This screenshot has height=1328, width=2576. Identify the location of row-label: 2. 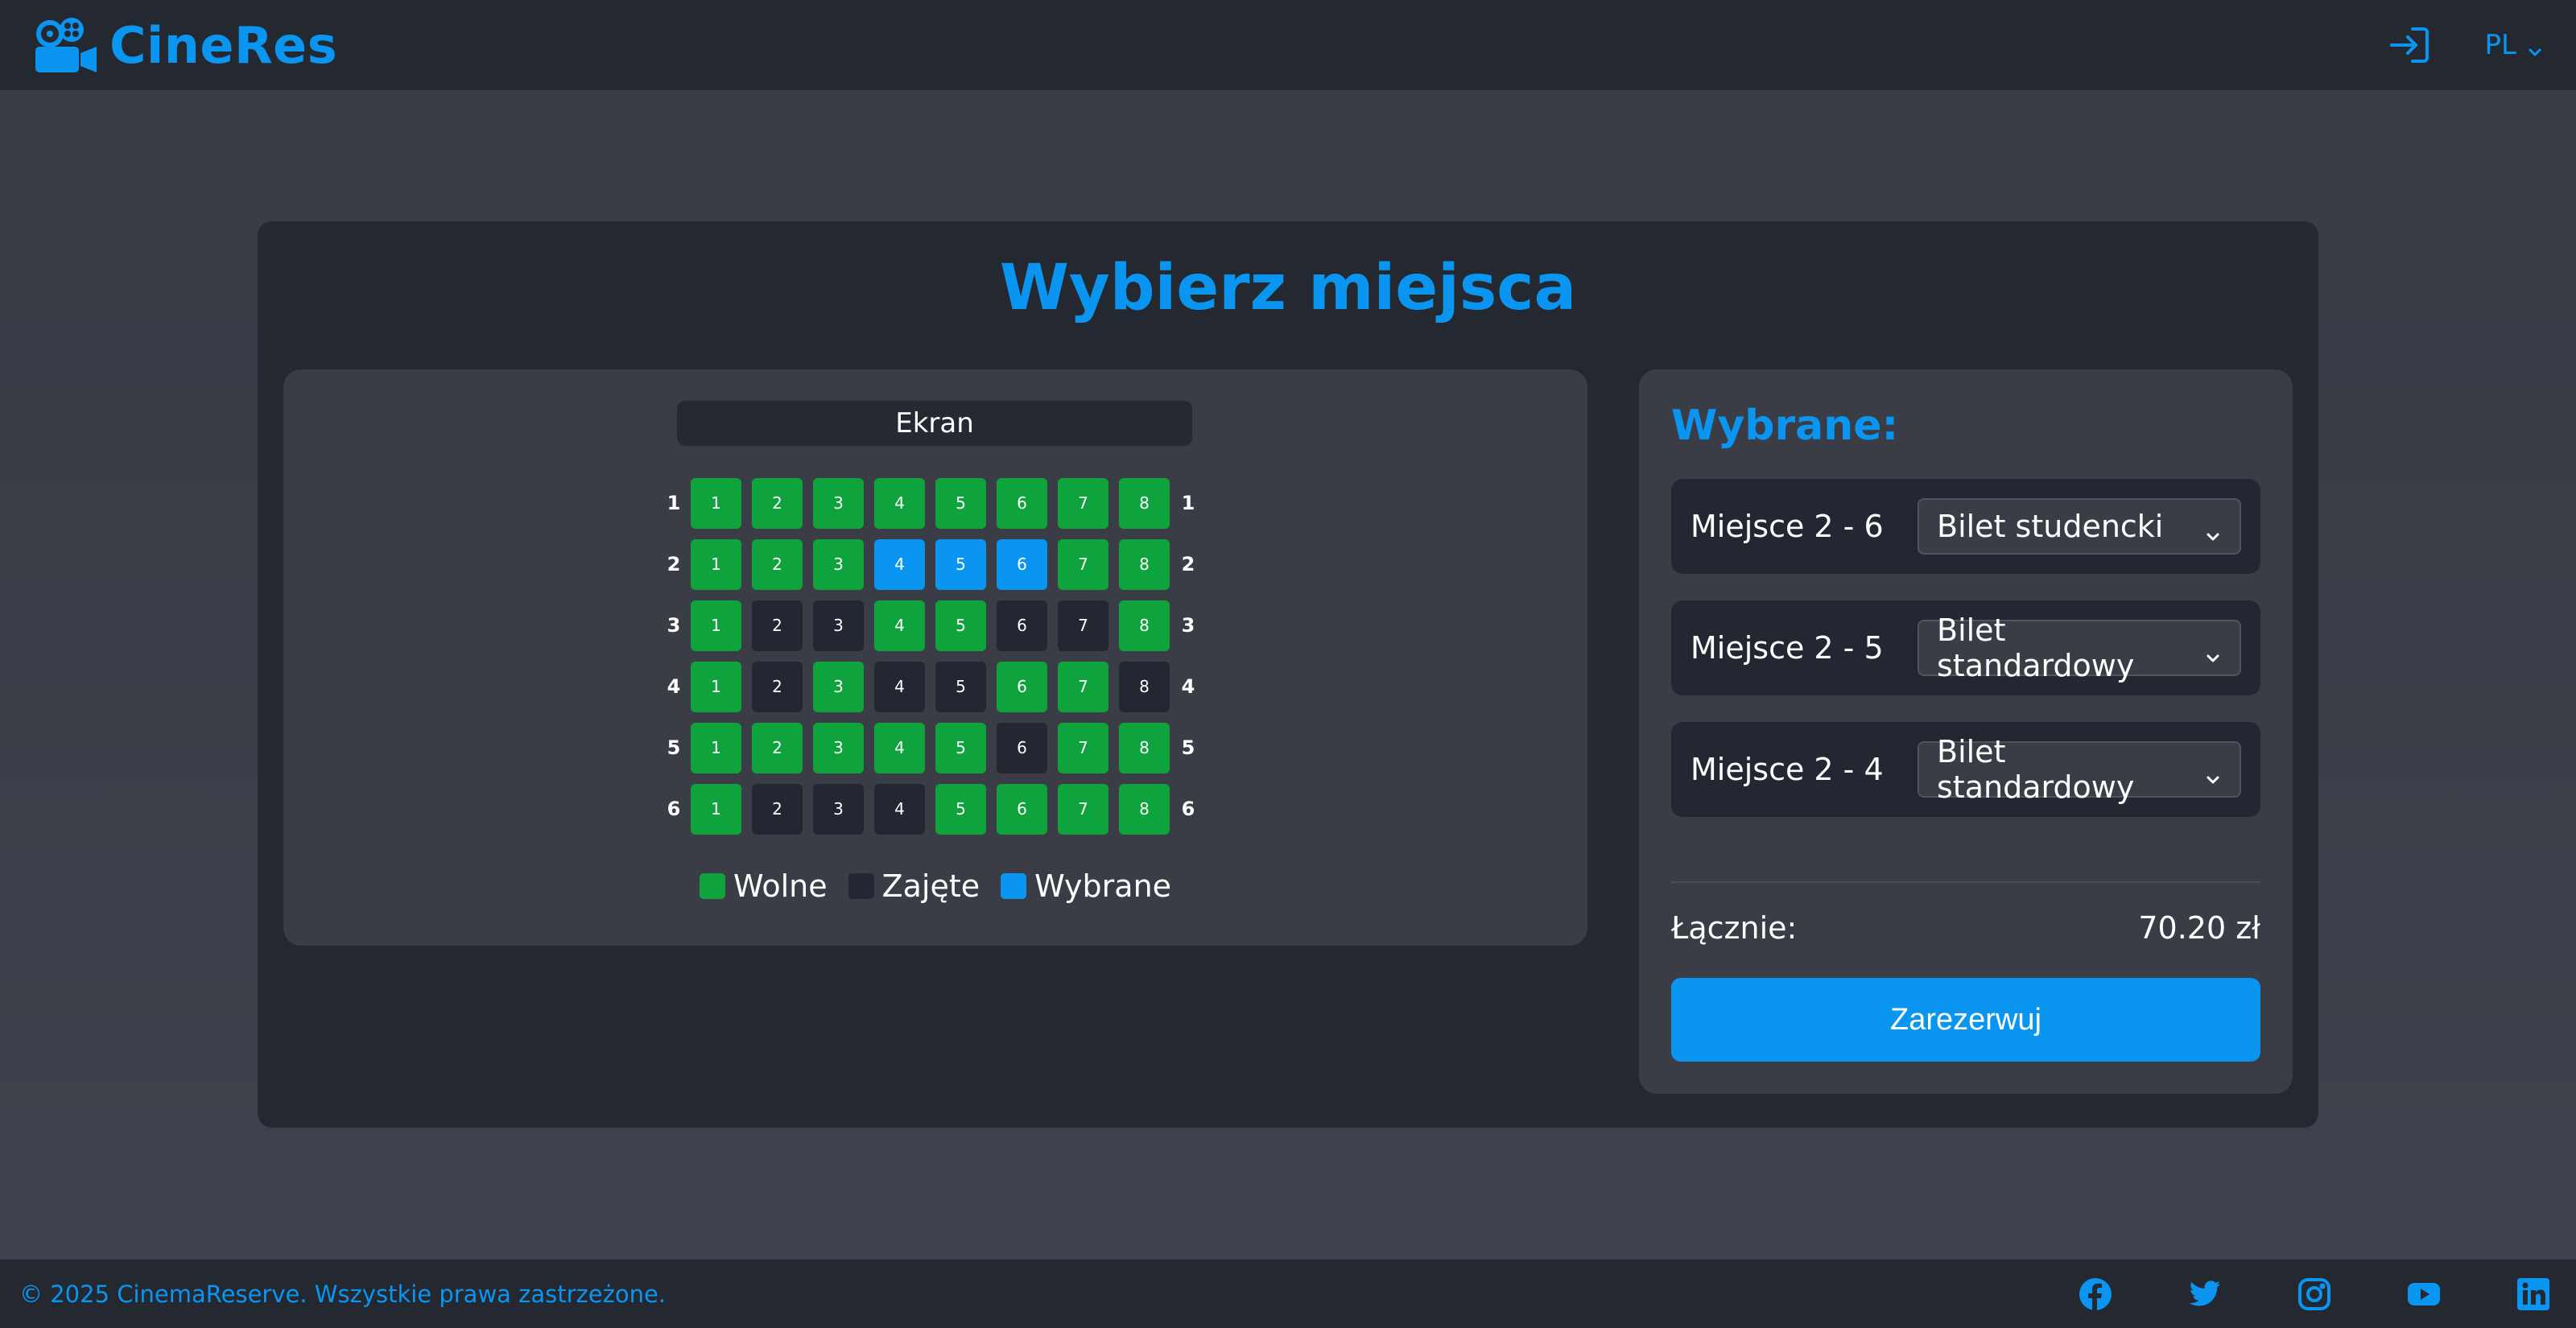
(1188, 564).